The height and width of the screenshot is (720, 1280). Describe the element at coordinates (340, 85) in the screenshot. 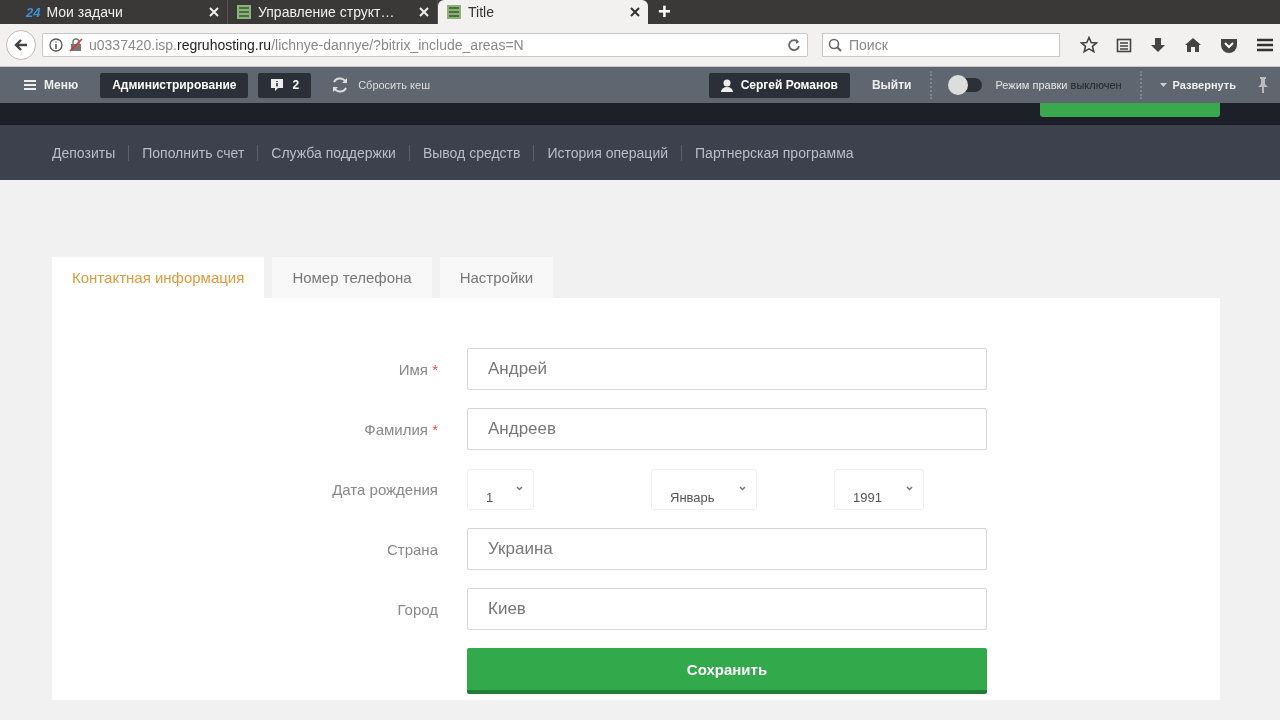

I see `refresh-icon` at that location.